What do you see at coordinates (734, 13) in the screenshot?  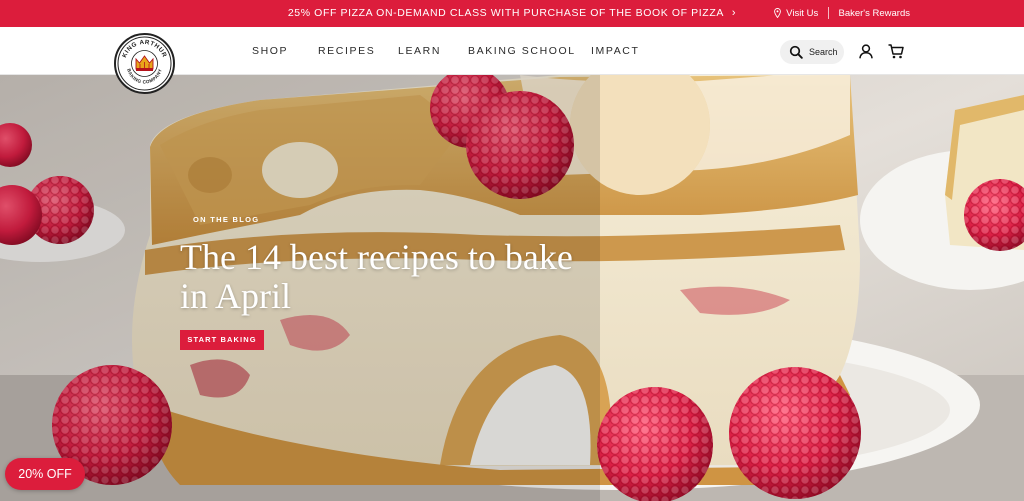 I see `chevron-right-icon: ›` at bounding box center [734, 13].